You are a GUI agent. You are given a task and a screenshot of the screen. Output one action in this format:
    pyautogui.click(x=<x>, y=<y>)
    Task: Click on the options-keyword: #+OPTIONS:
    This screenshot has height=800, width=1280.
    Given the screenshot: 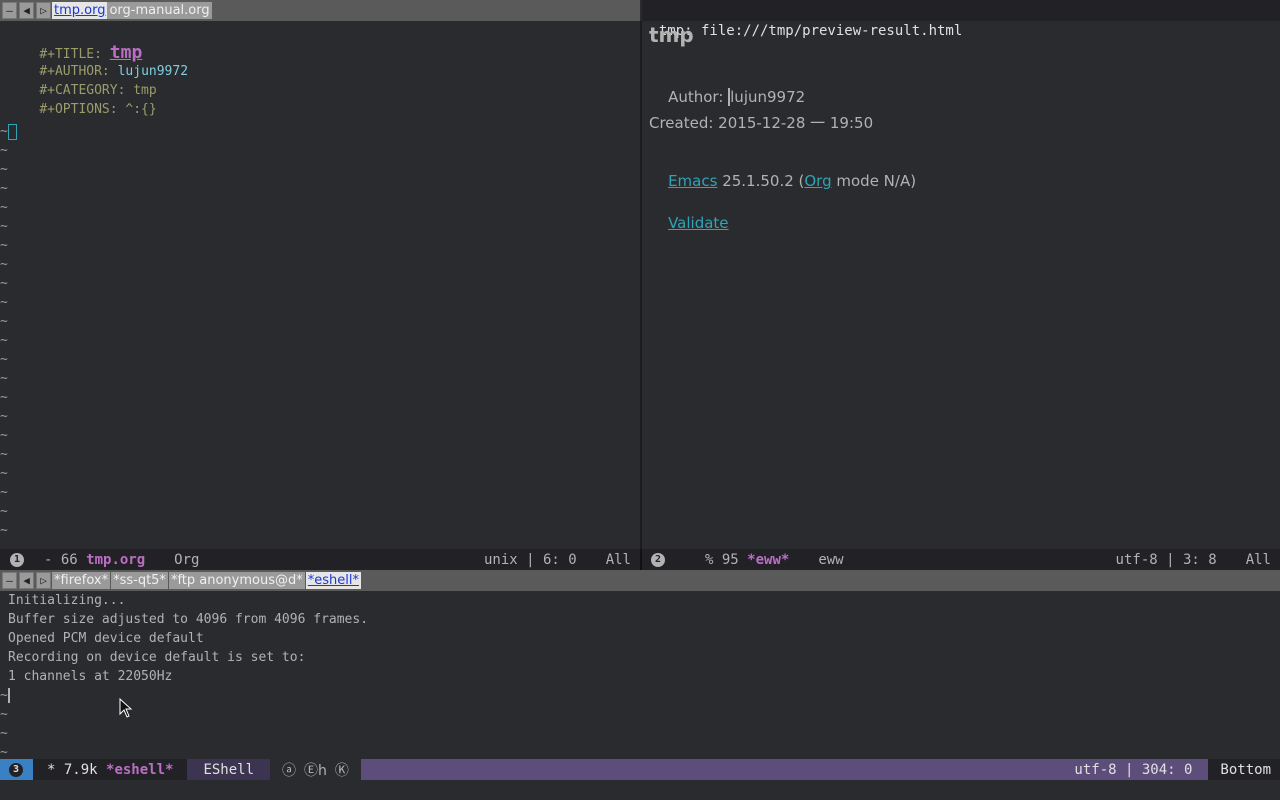 What is the action you would take?
    pyautogui.click(x=82, y=109)
    